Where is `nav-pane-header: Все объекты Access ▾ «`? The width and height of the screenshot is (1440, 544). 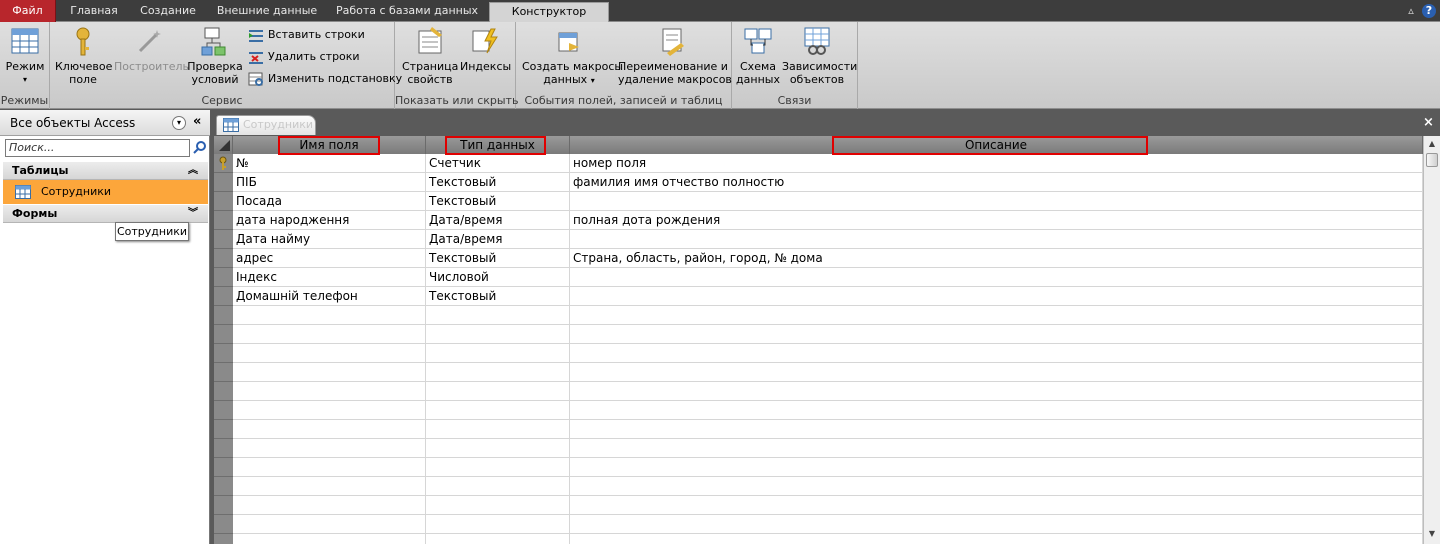
nav-pane-header: Все объекты Access ▾ « is located at coordinates (105, 123).